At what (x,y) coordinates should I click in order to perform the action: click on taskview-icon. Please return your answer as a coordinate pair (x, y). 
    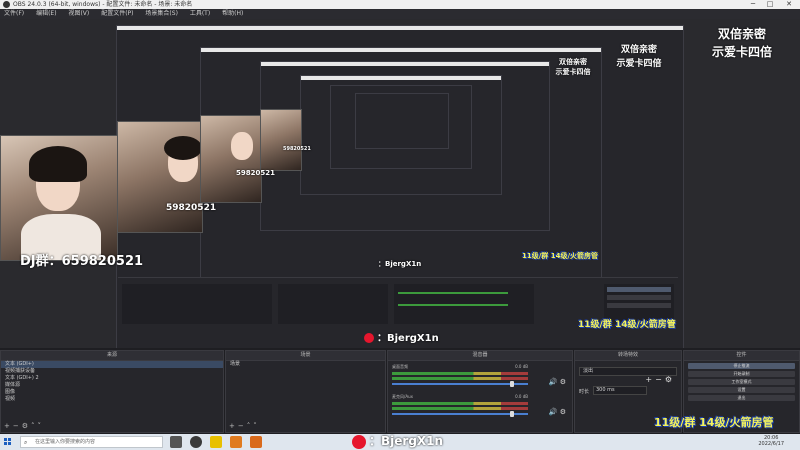
    Looking at the image, I should click on (176, 442).